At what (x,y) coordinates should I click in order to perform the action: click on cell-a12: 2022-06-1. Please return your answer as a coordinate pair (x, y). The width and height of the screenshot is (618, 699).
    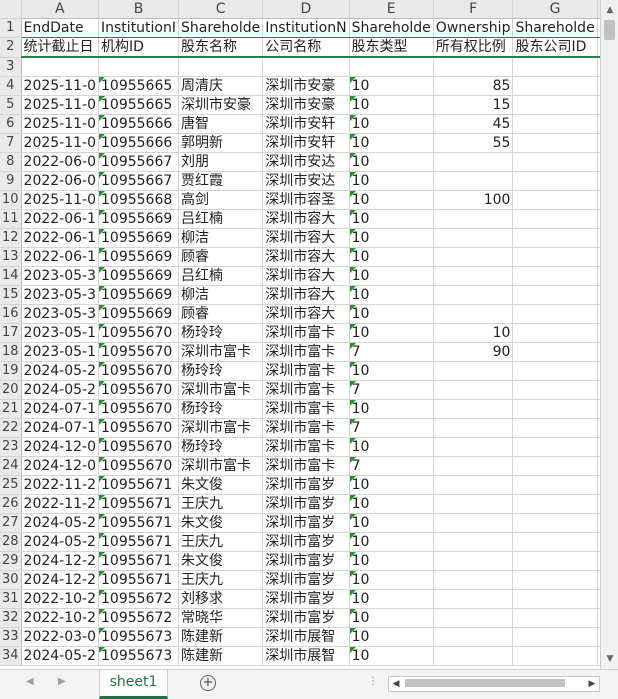
    Looking at the image, I should click on (59, 238).